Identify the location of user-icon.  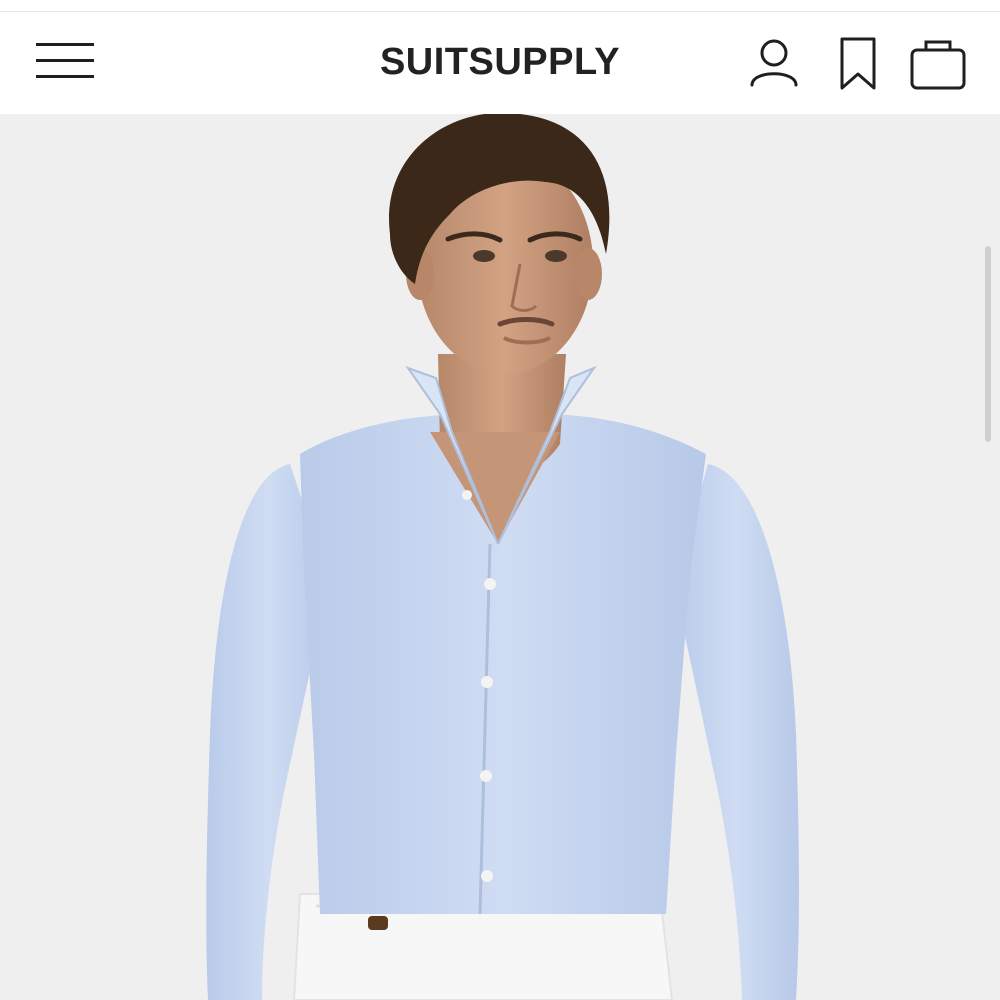
(774, 62).